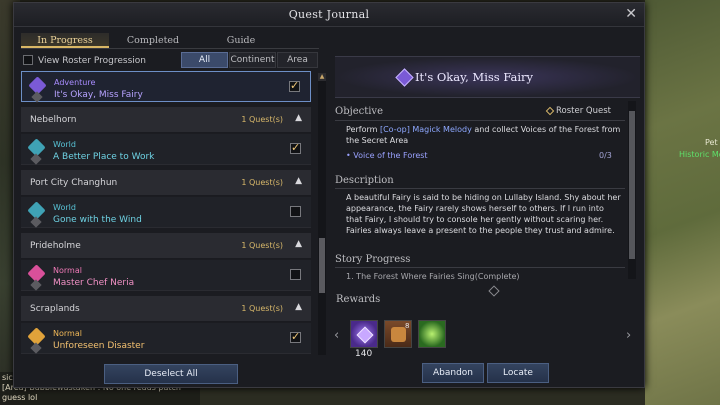 This screenshot has width=720, height=405. I want to click on green-sparkle-icon, so click(432, 334).